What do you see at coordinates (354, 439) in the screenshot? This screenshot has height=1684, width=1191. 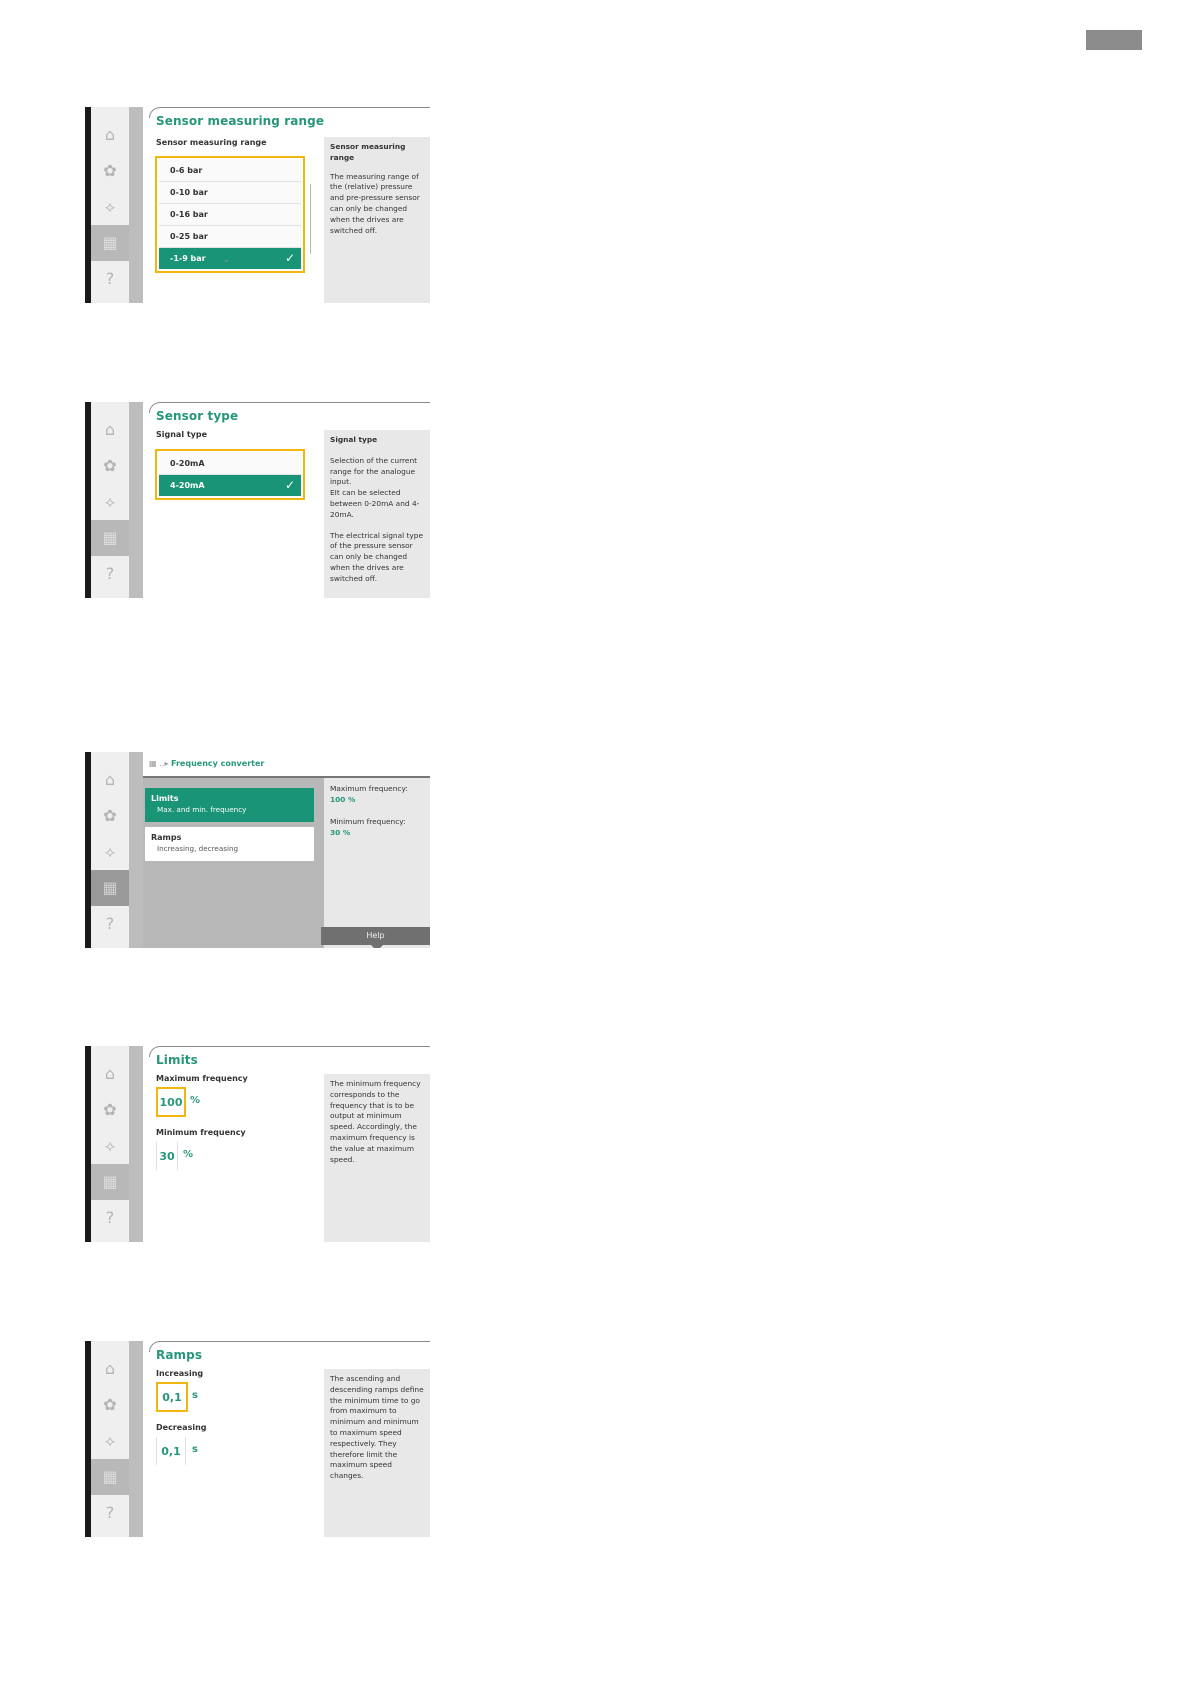 I see `help-heading: Signal type` at bounding box center [354, 439].